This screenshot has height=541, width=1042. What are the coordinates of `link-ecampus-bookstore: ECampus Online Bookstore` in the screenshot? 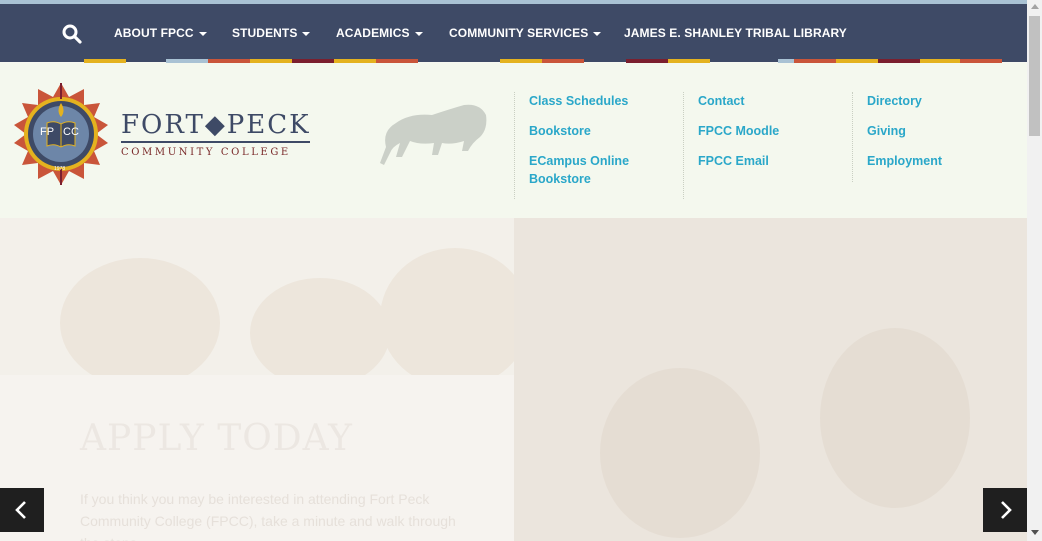 It's located at (584, 170).